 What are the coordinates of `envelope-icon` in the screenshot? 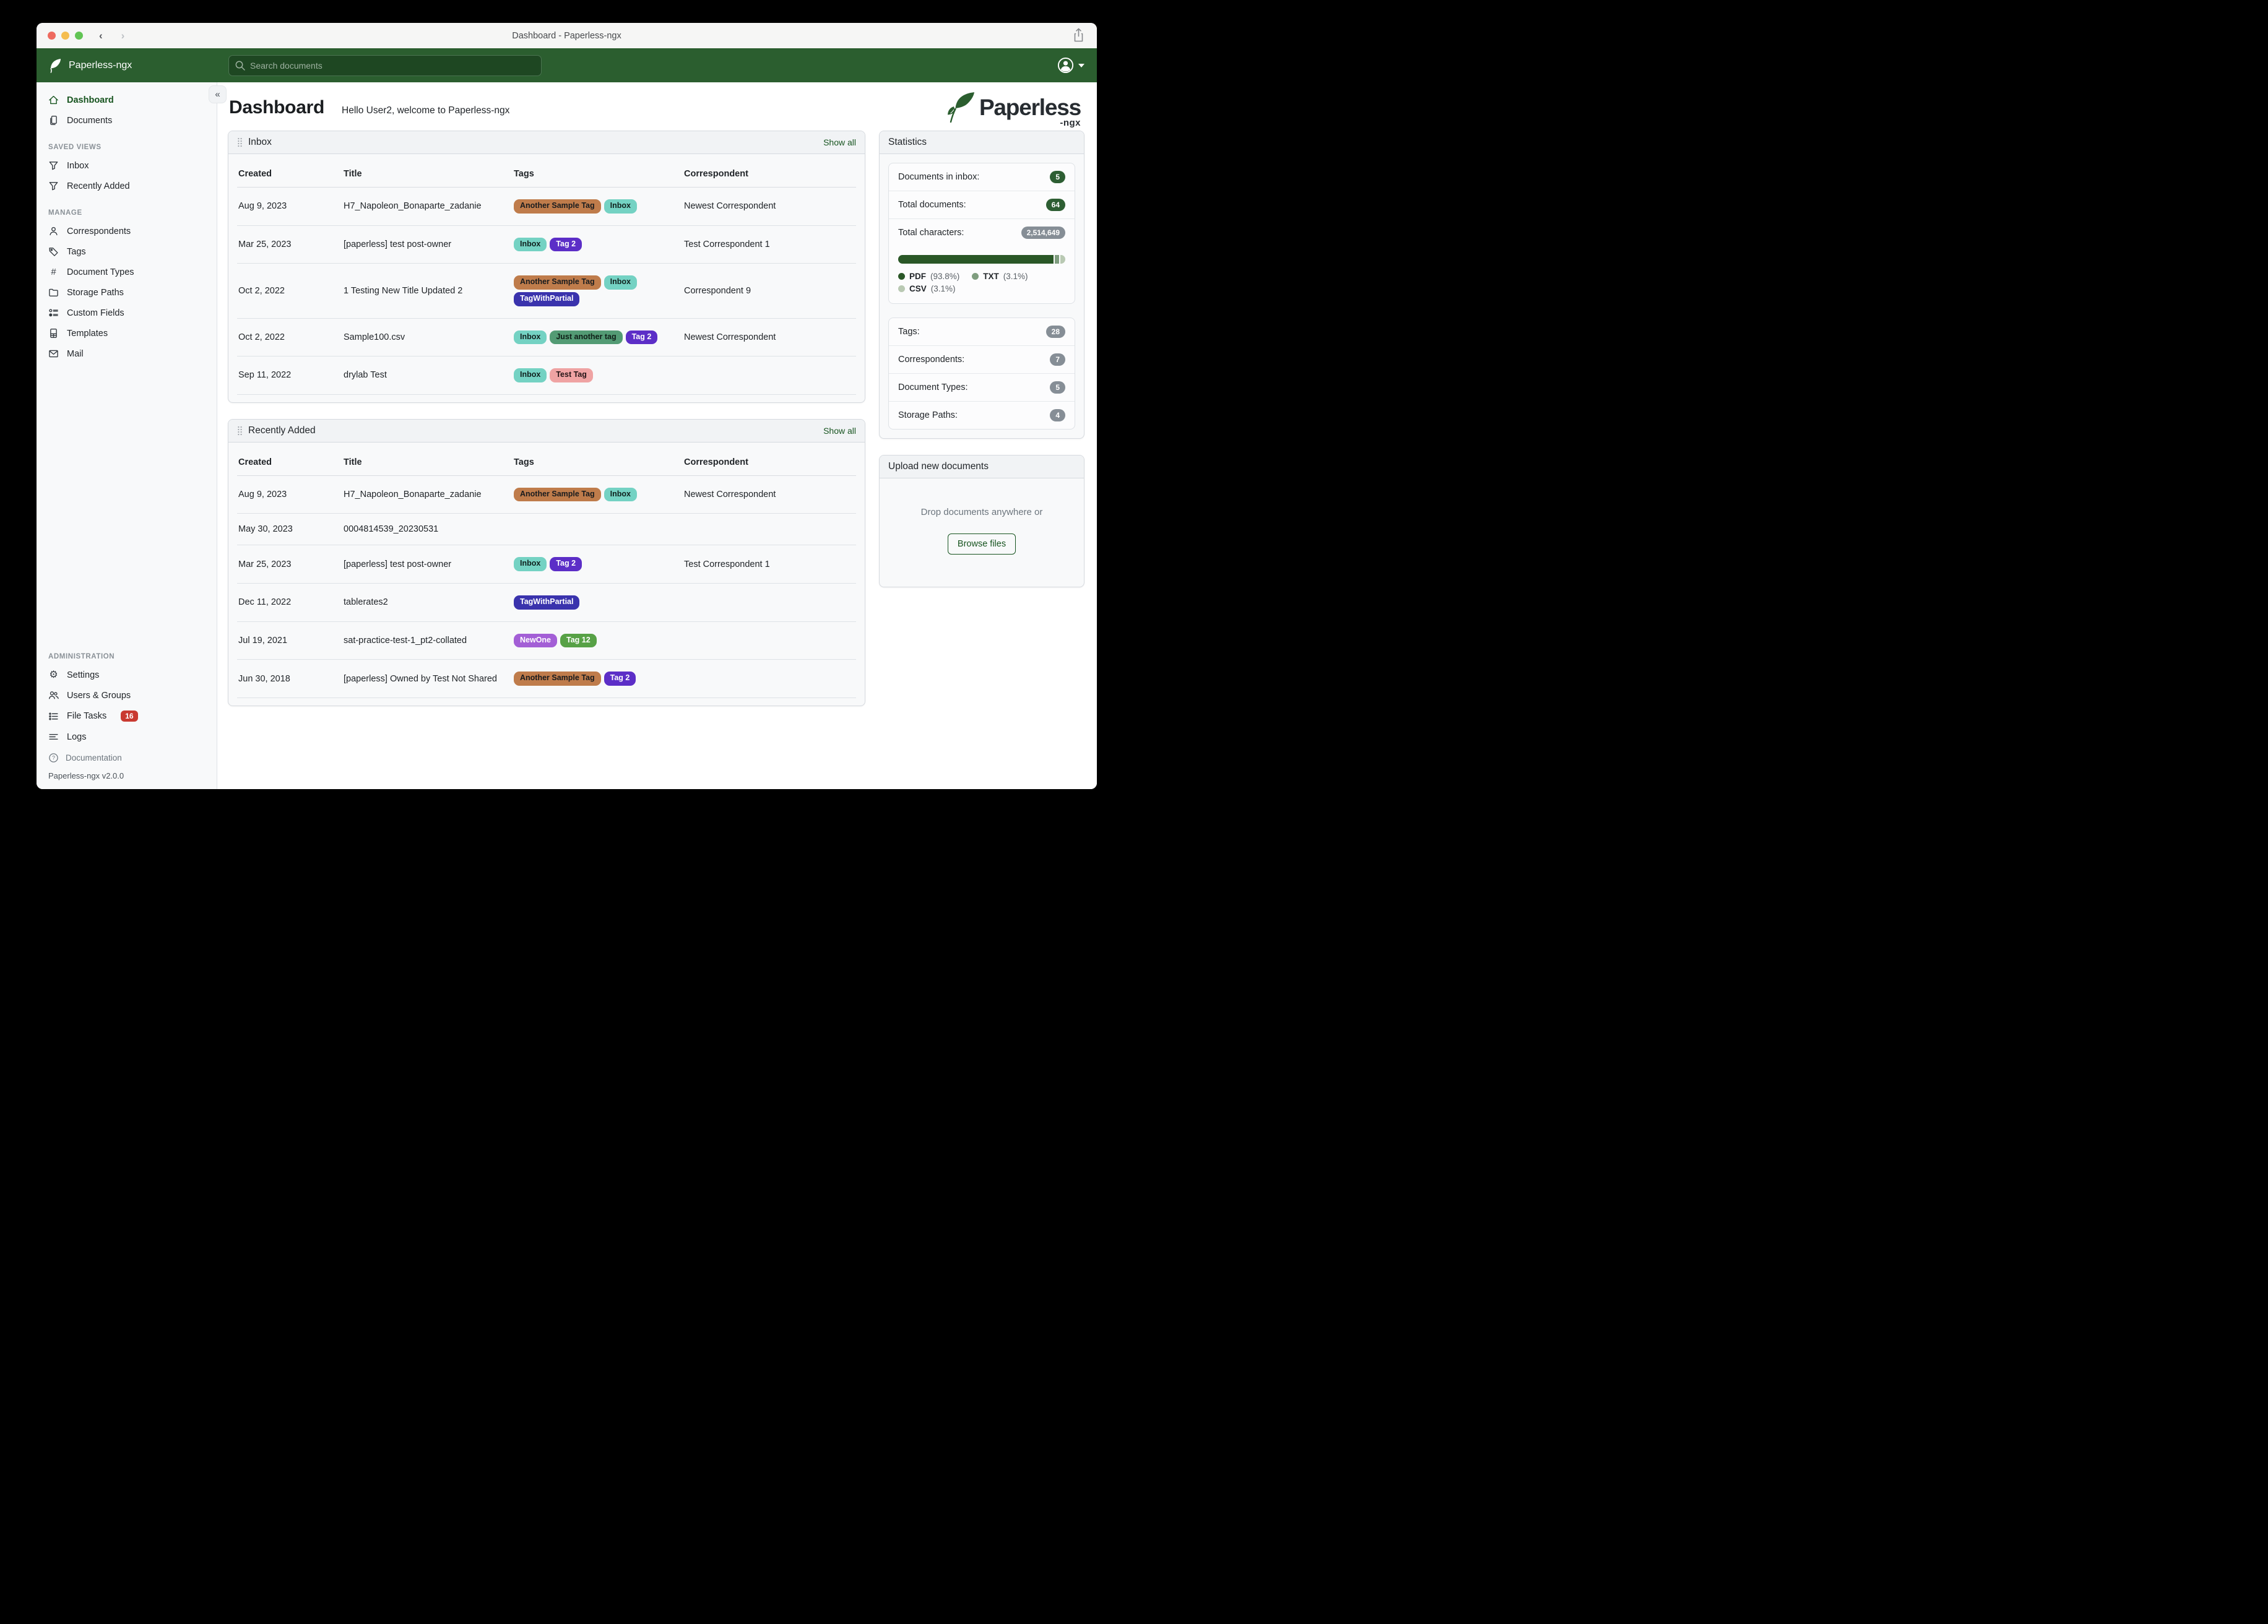 It's located at (53, 353).